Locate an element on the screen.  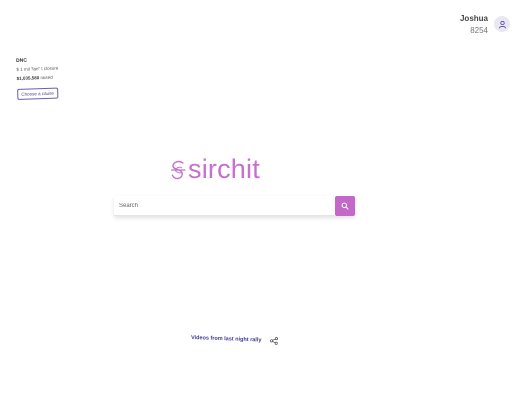
cause-raised: $1,035,580 raised is located at coordinates (38, 77).